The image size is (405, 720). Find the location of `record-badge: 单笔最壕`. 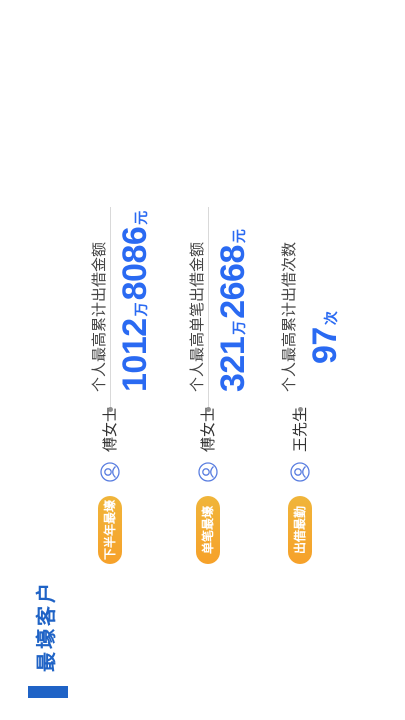

record-badge: 单笔最壕 is located at coordinates (208, 530).